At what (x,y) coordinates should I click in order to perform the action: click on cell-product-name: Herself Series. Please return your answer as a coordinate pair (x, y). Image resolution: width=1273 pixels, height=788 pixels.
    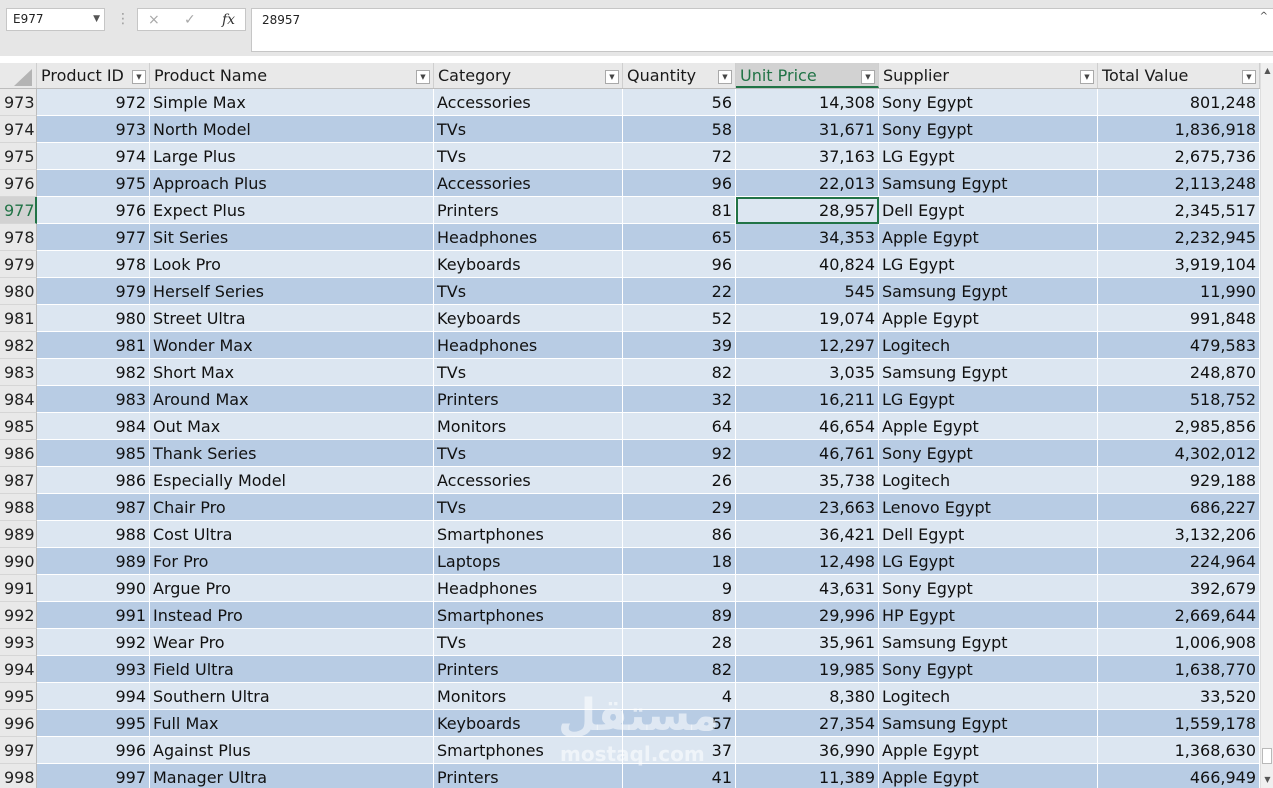
    Looking at the image, I should click on (292, 291).